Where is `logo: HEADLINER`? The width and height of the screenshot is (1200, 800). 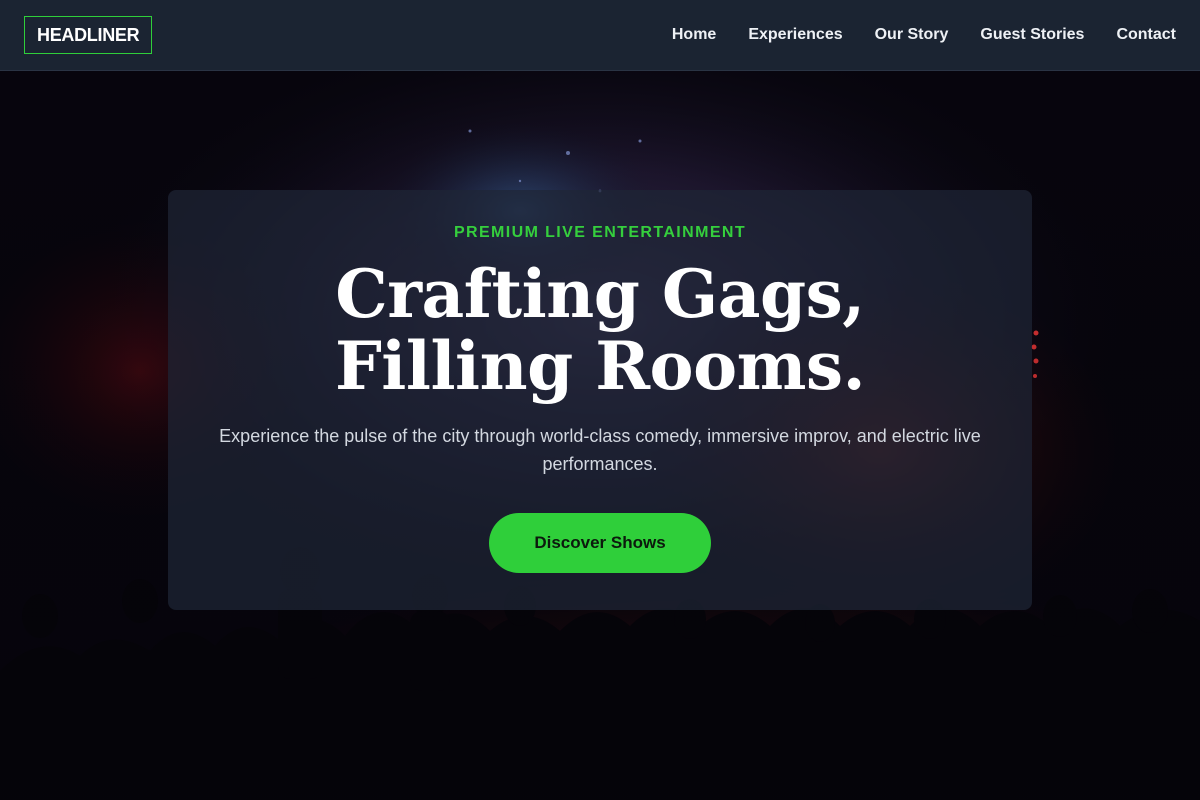
logo: HEADLINER is located at coordinates (88, 35).